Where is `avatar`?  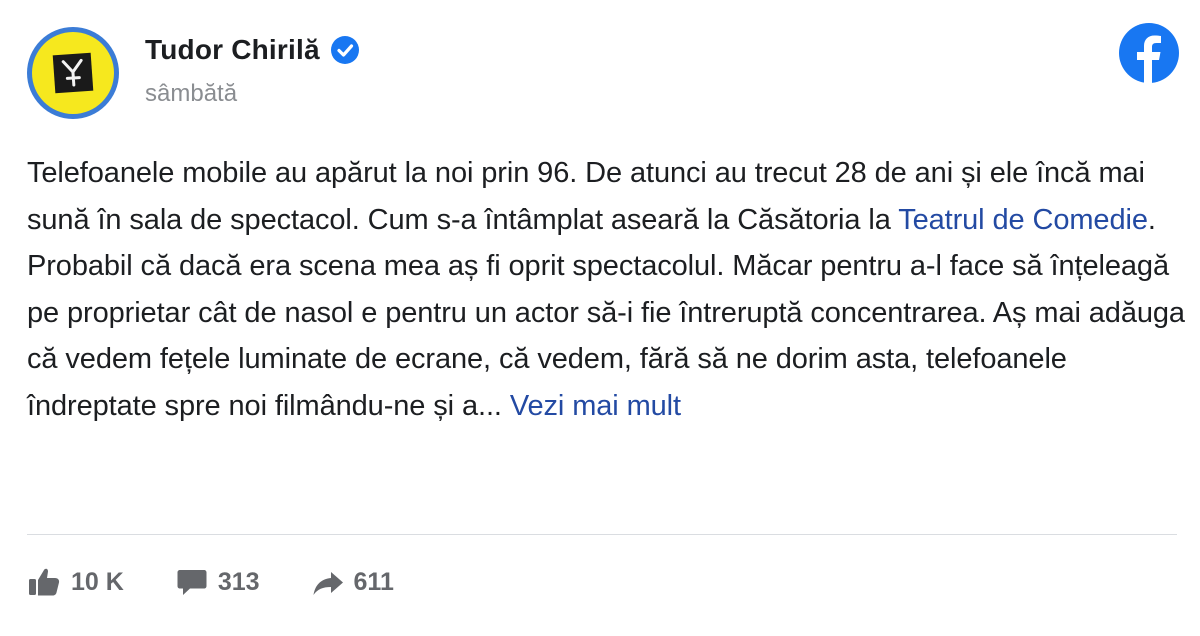
avatar is located at coordinates (73, 73).